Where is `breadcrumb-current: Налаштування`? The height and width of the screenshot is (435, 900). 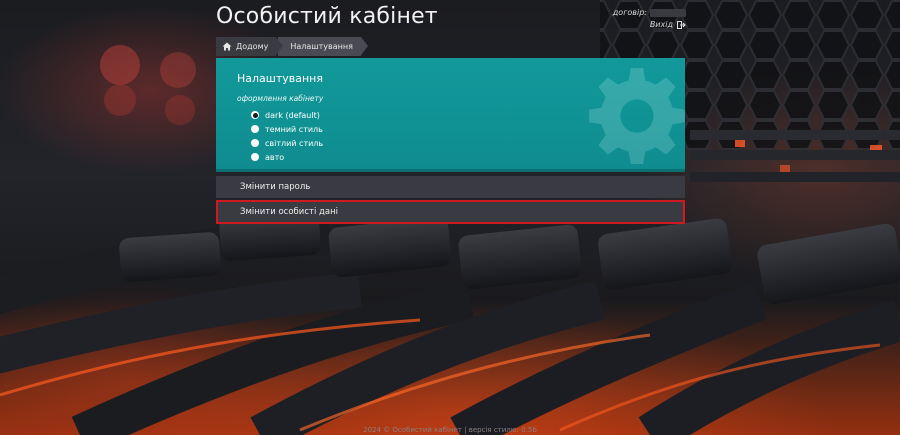 breadcrumb-current: Налаштування is located at coordinates (323, 46).